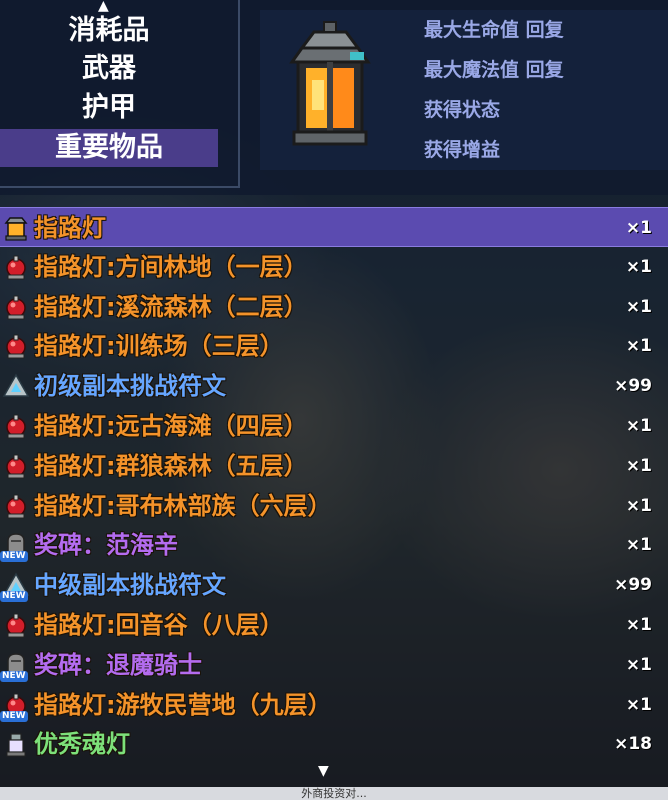 Image resolution: width=668 pixels, height=800 pixels. What do you see at coordinates (334, 744) in the screenshot?
I see `item-row: 优秀魂灯 ×18` at bounding box center [334, 744].